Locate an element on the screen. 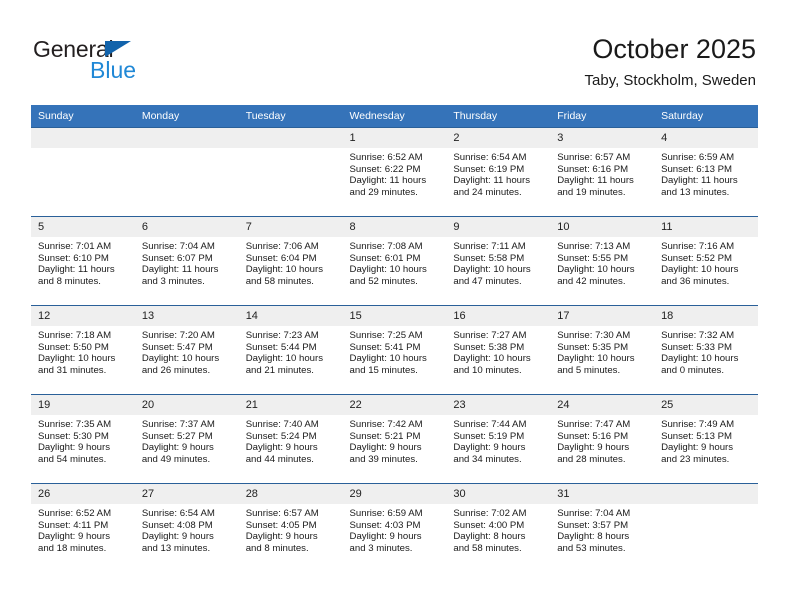 This screenshot has height=612, width=792. sunset-text: Sunset: 6:13 PM is located at coordinates (696, 169).